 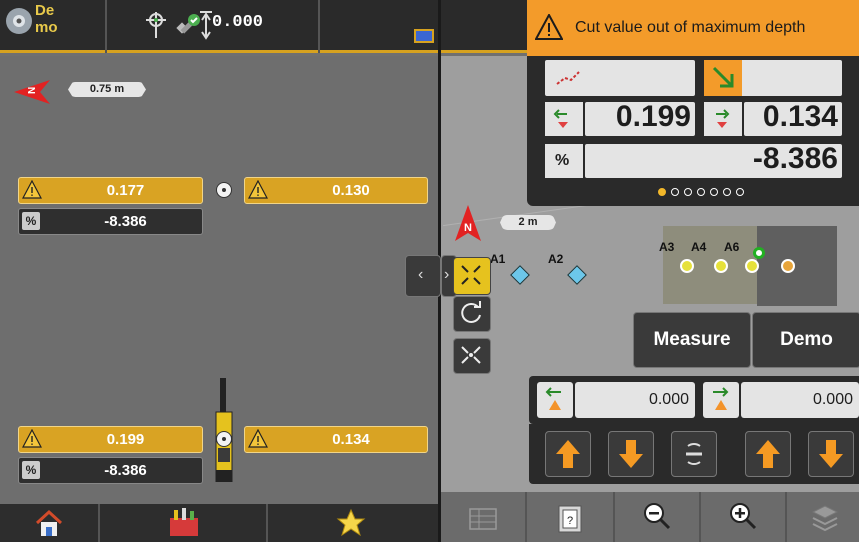 I want to click on right-height-value: 0.134, so click(x=800, y=116).